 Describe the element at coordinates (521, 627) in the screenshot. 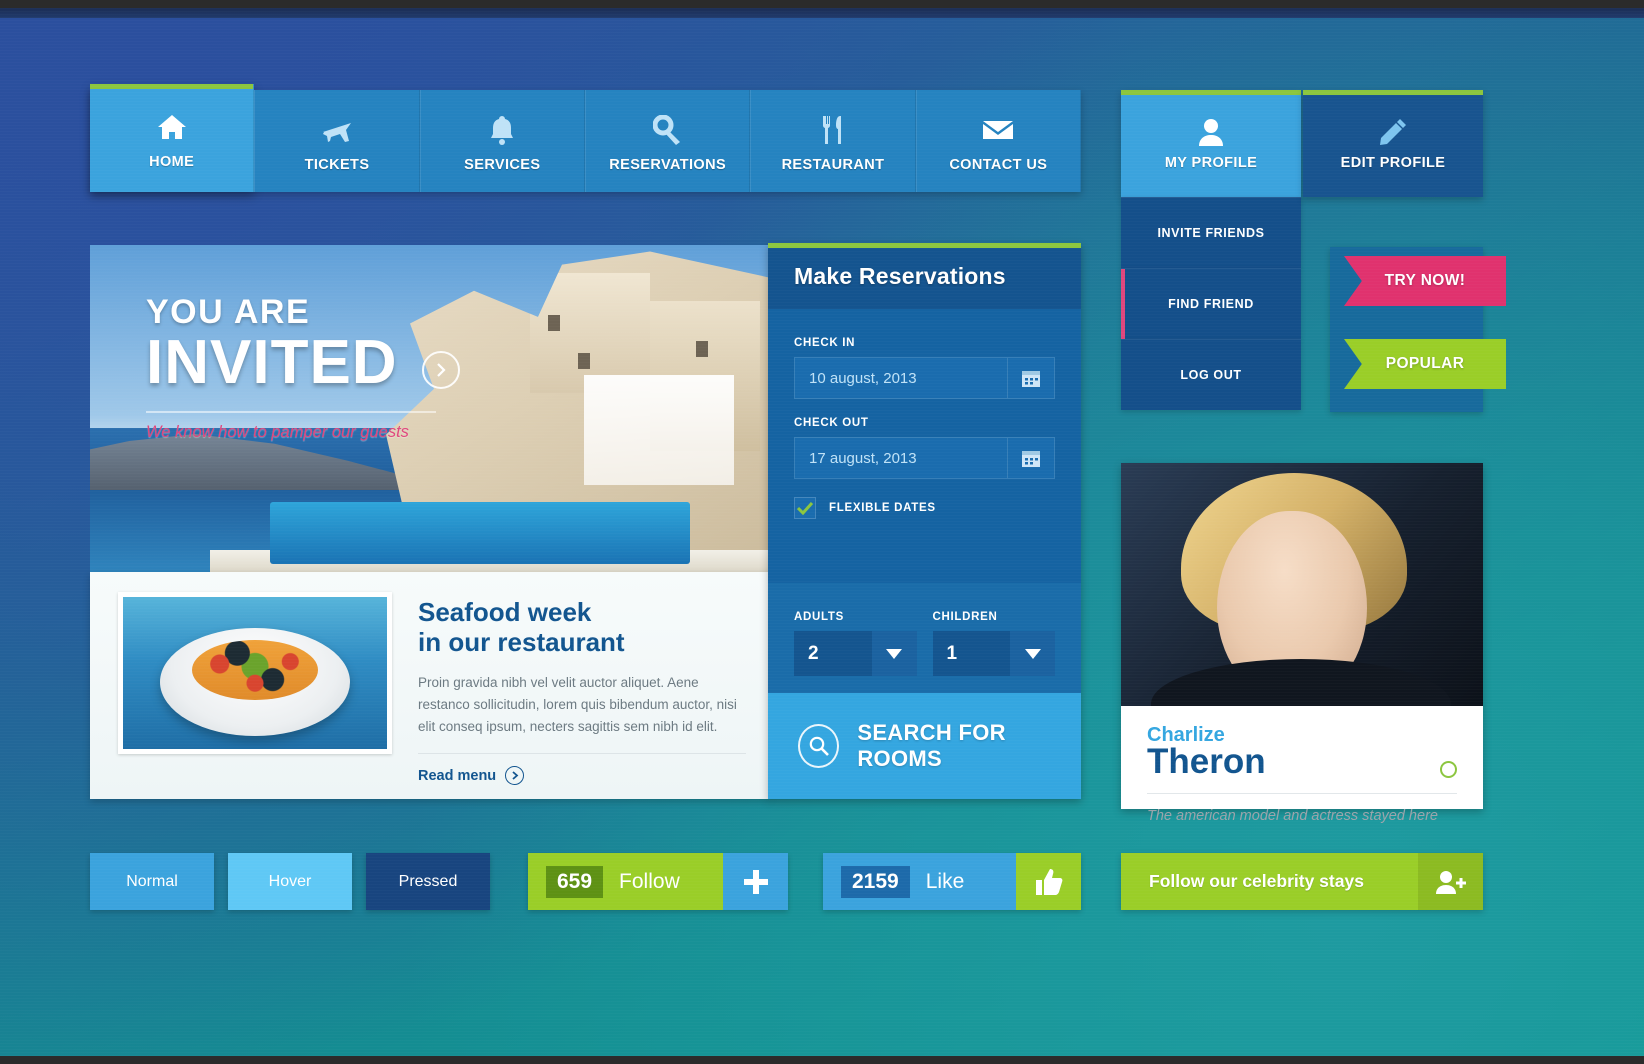

I see `seafood-title: Seafood week in our restaurant` at that location.